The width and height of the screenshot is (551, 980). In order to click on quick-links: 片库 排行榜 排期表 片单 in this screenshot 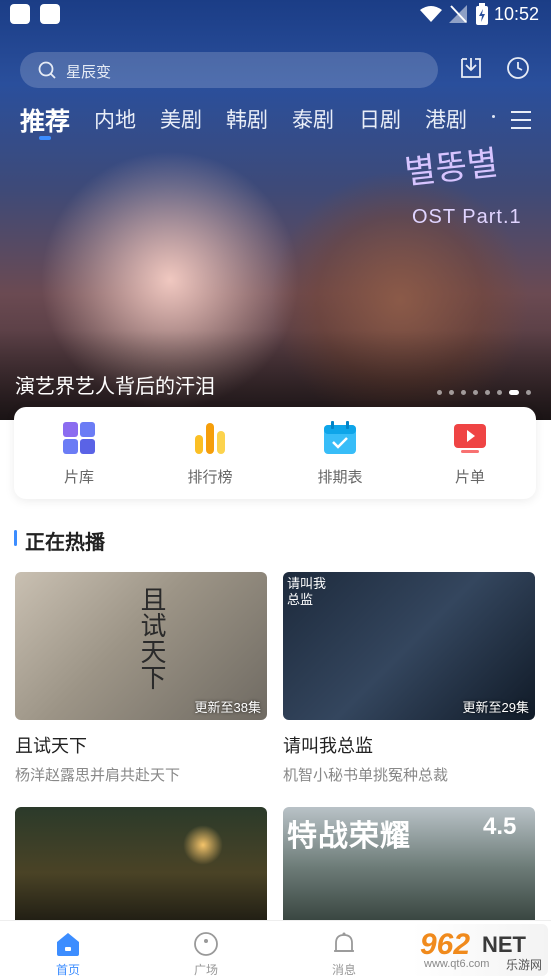, I will do `click(275, 453)`.